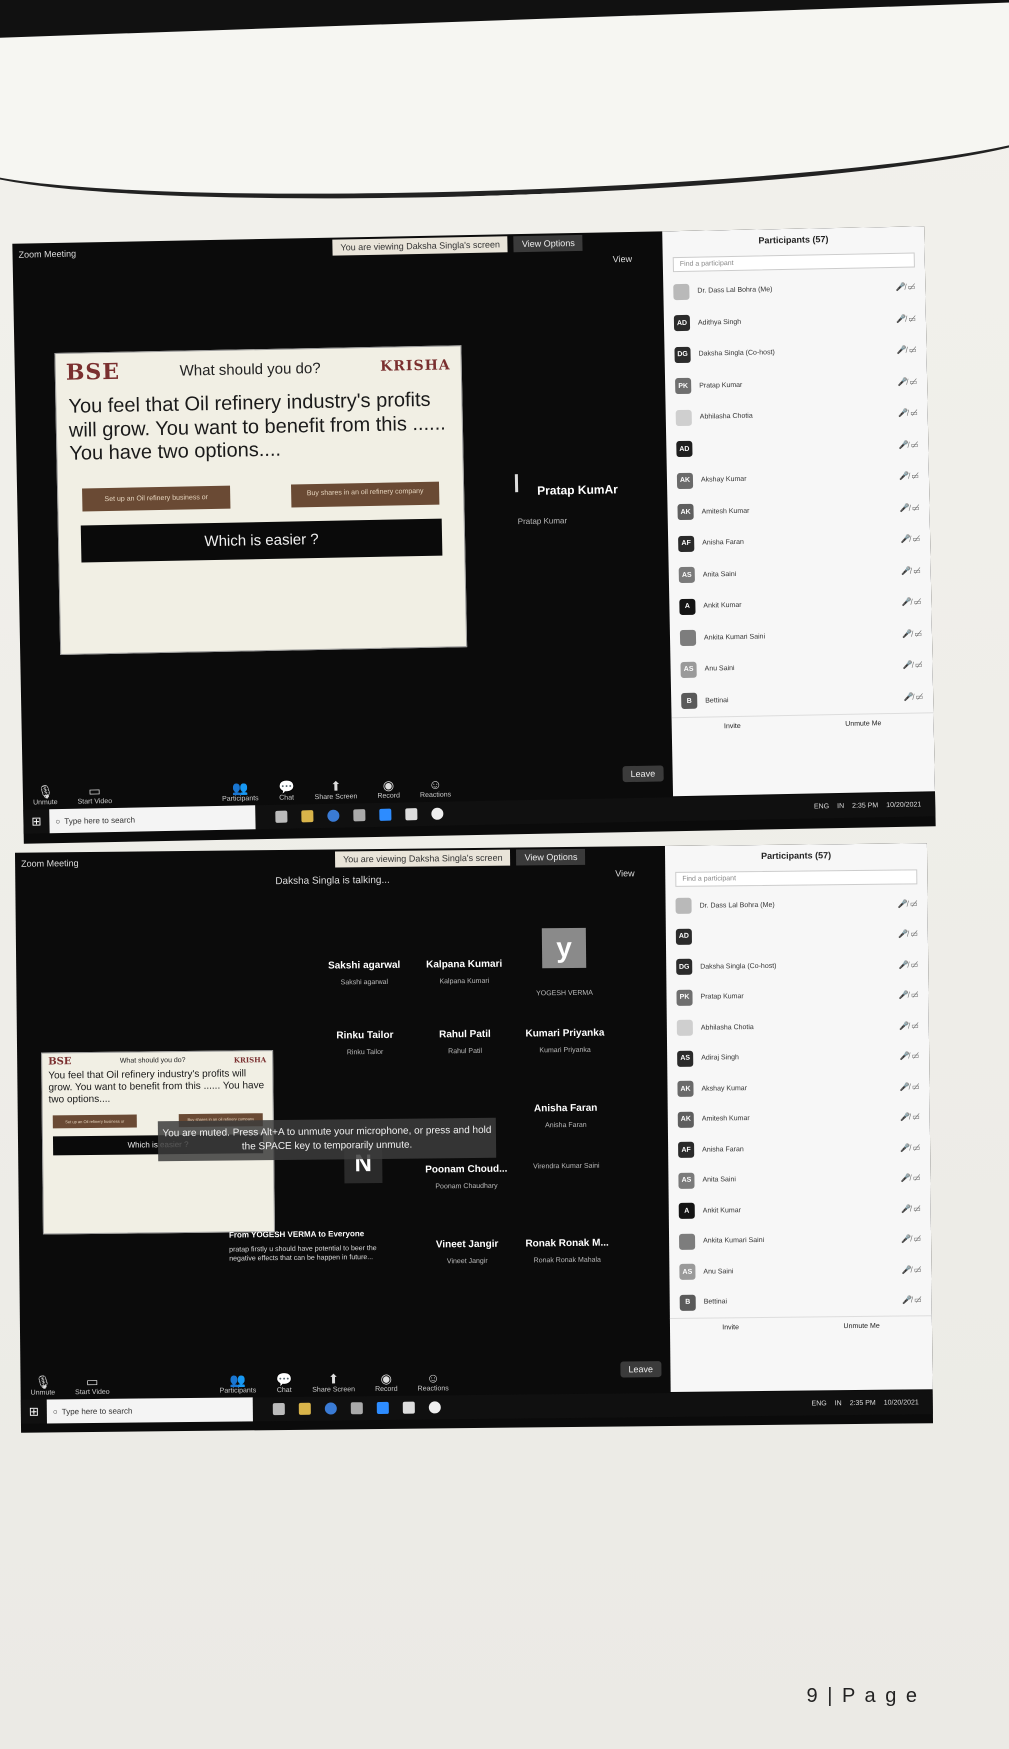 The height and width of the screenshot is (1749, 1009). Describe the element at coordinates (565, 1042) in the screenshot. I see `video-tile: Kumari Priyanka Kumari Priyanka` at that location.